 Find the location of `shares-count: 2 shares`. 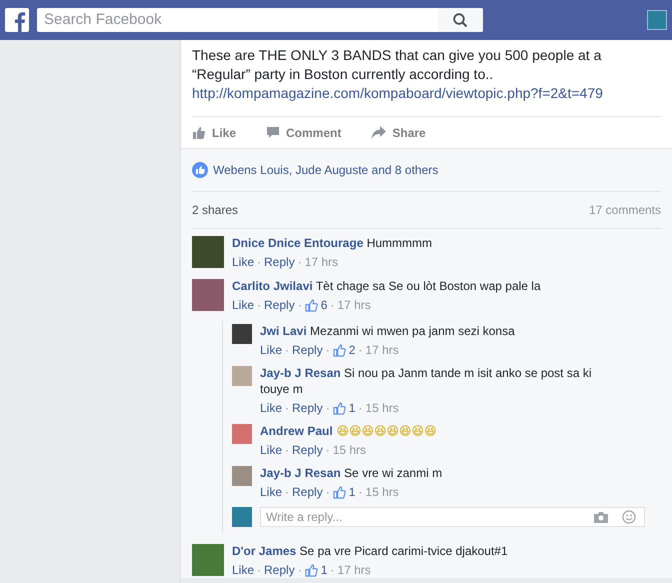

shares-count: 2 shares is located at coordinates (215, 210).